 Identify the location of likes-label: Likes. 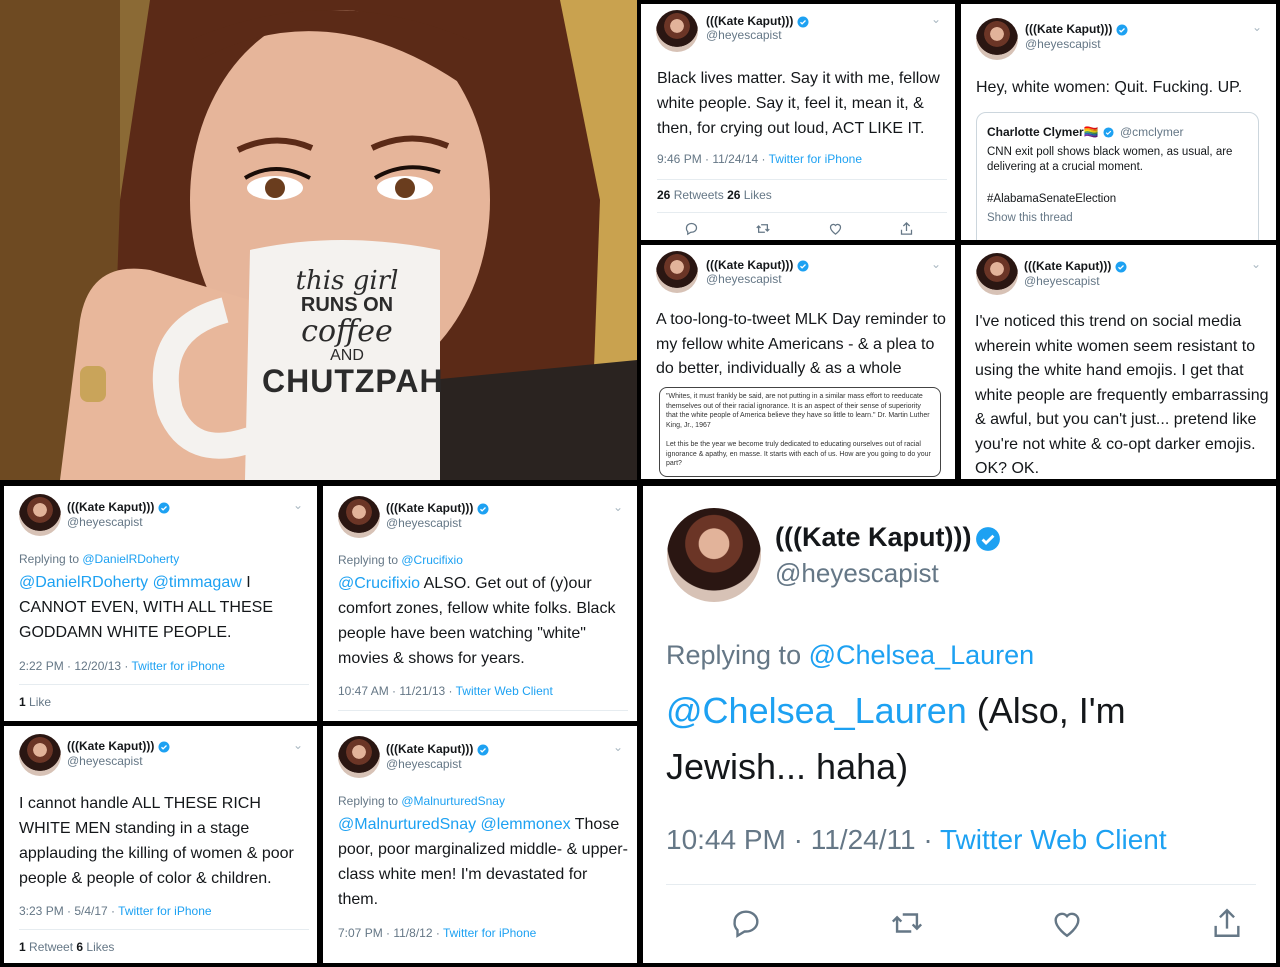
(99, 947).